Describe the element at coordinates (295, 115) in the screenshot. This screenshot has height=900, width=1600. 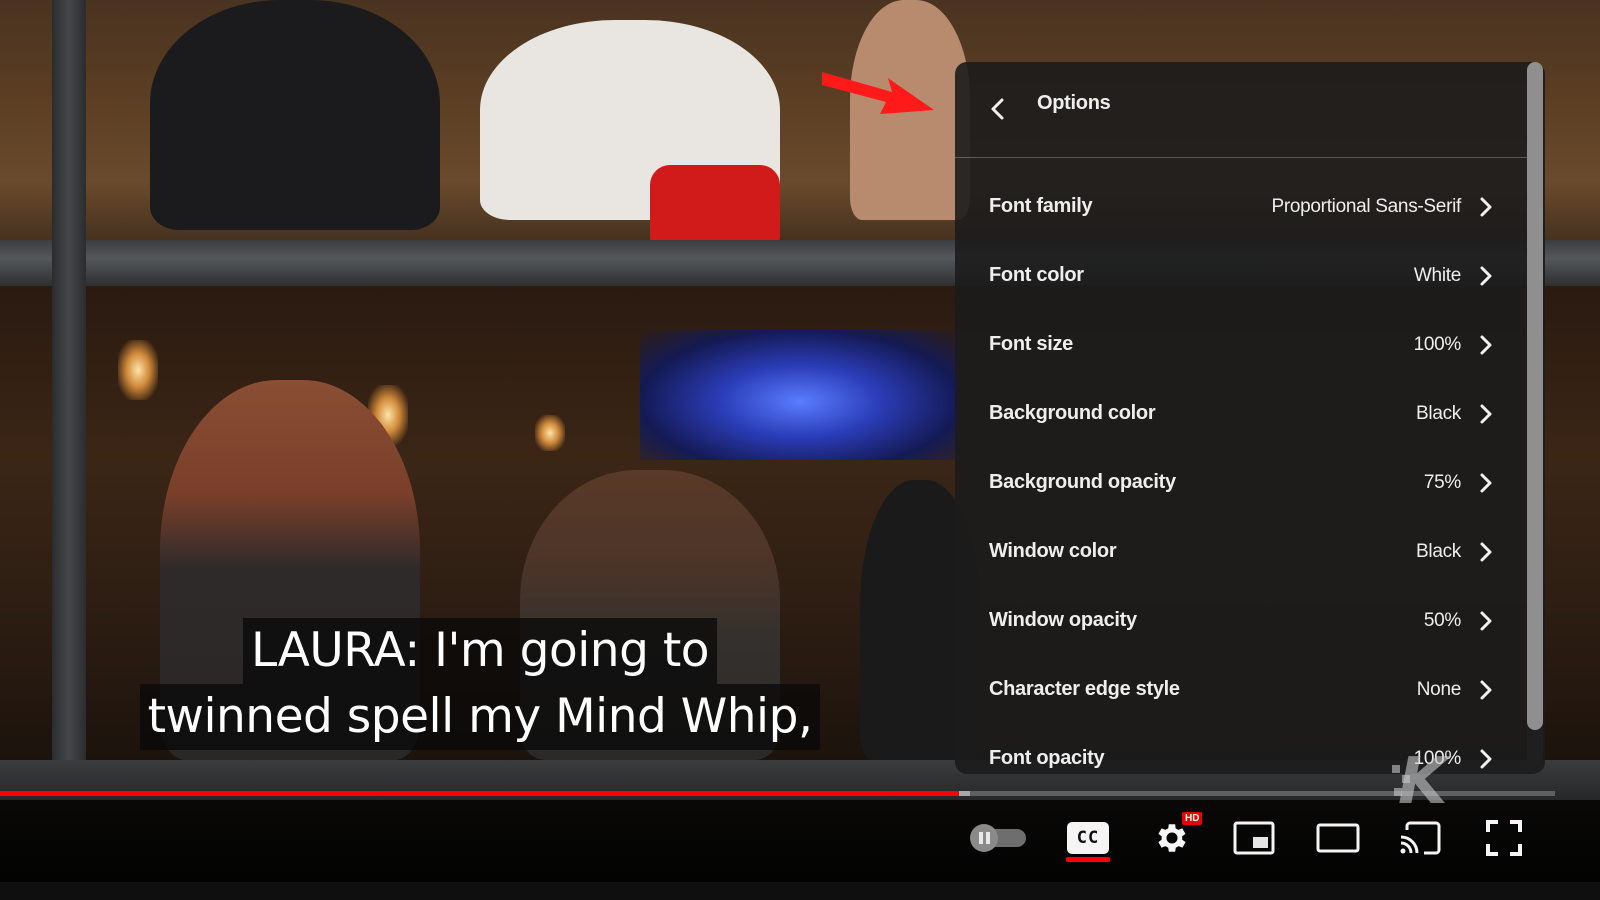
I see `scene-person` at that location.